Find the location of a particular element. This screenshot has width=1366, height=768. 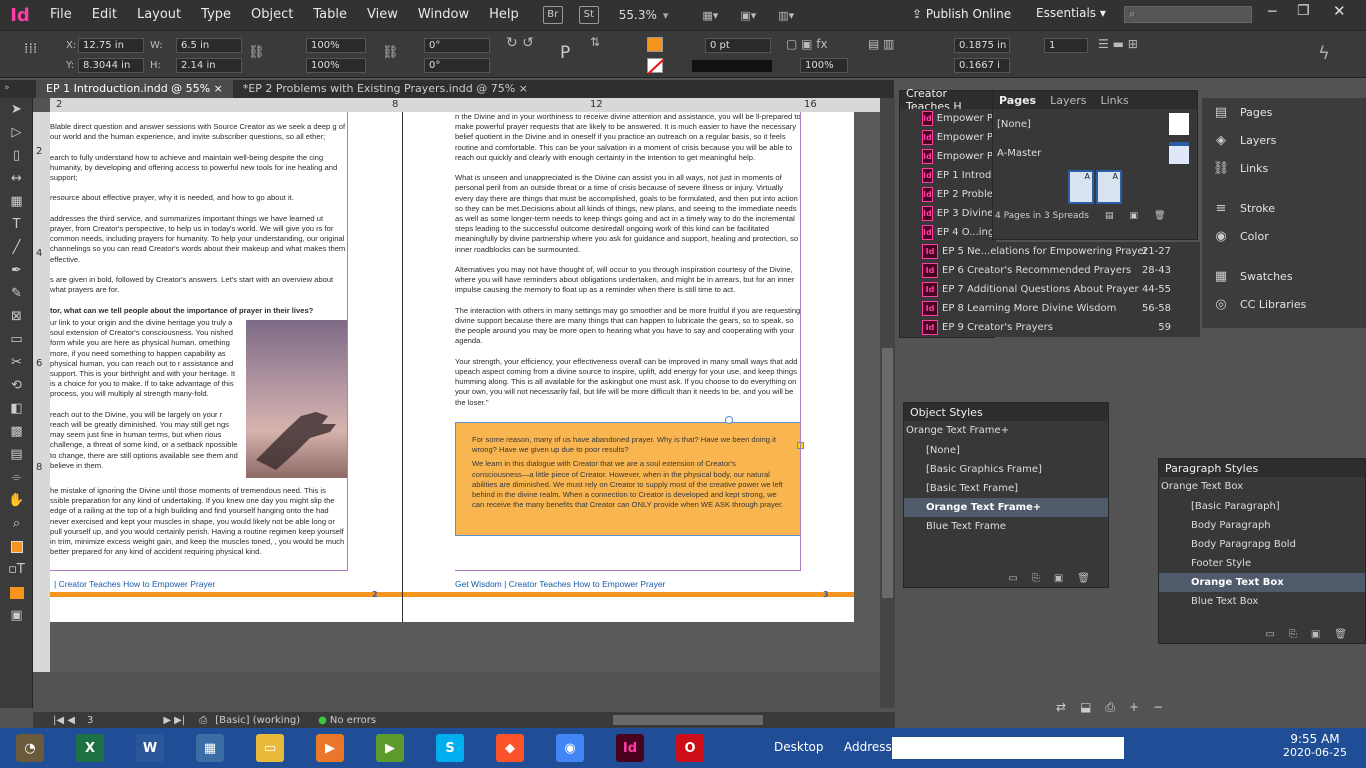

link-icon: ⛓ is located at coordinates (390, 52).